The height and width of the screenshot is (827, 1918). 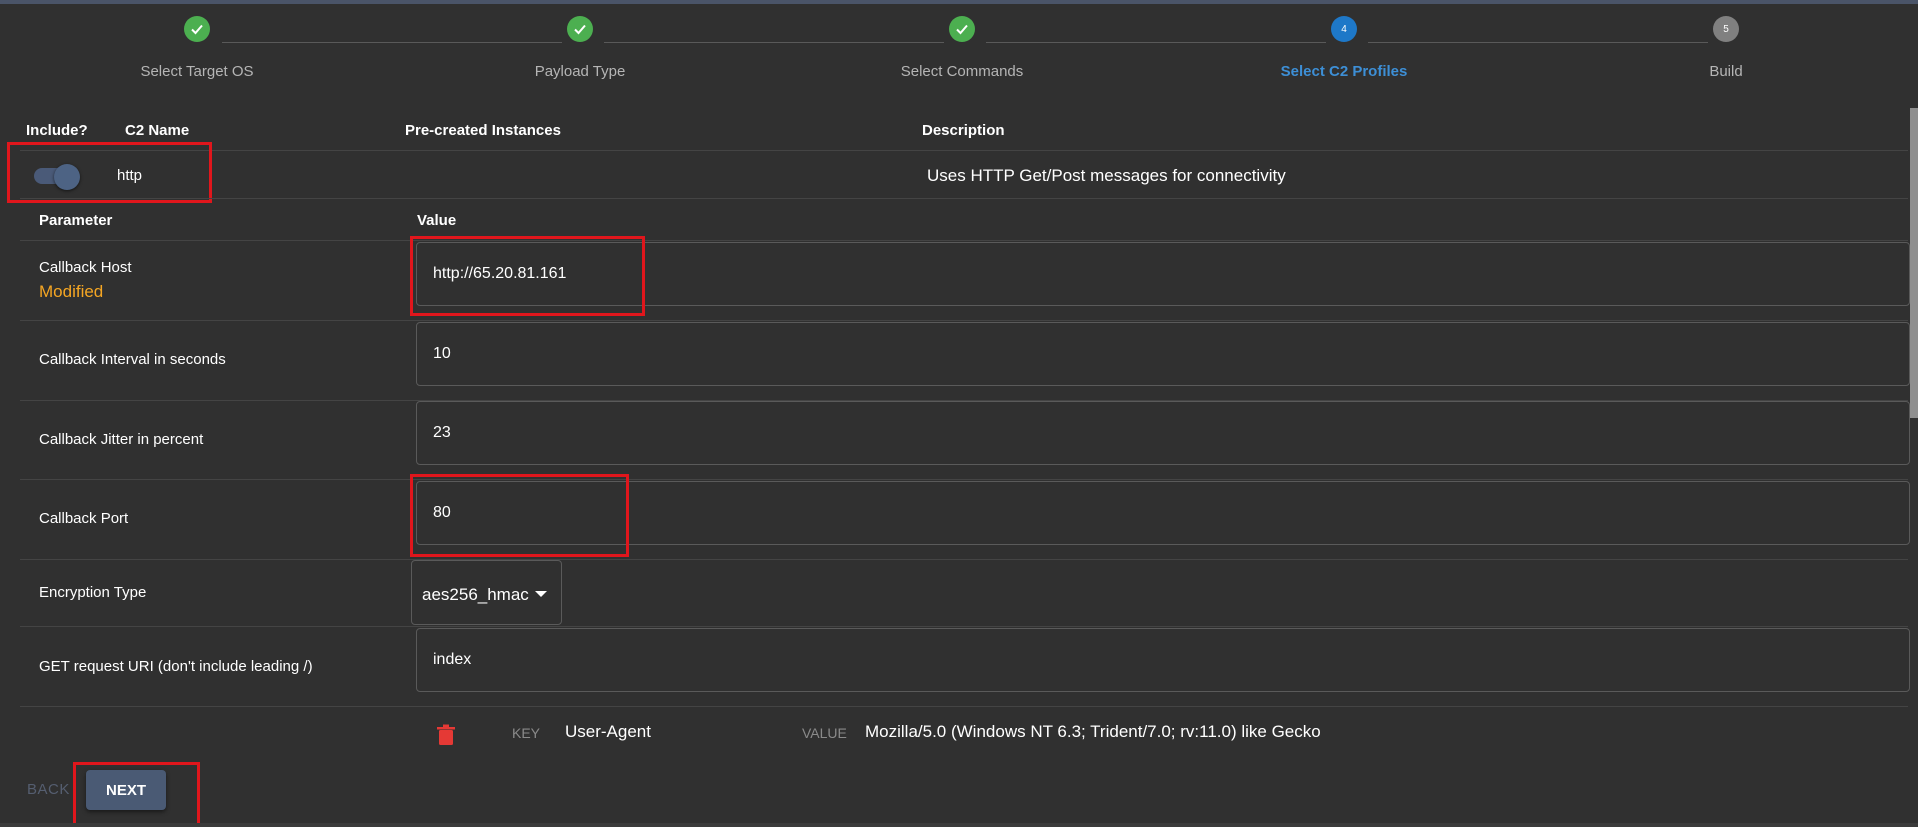 I want to click on trash-icon, so click(x=446, y=735).